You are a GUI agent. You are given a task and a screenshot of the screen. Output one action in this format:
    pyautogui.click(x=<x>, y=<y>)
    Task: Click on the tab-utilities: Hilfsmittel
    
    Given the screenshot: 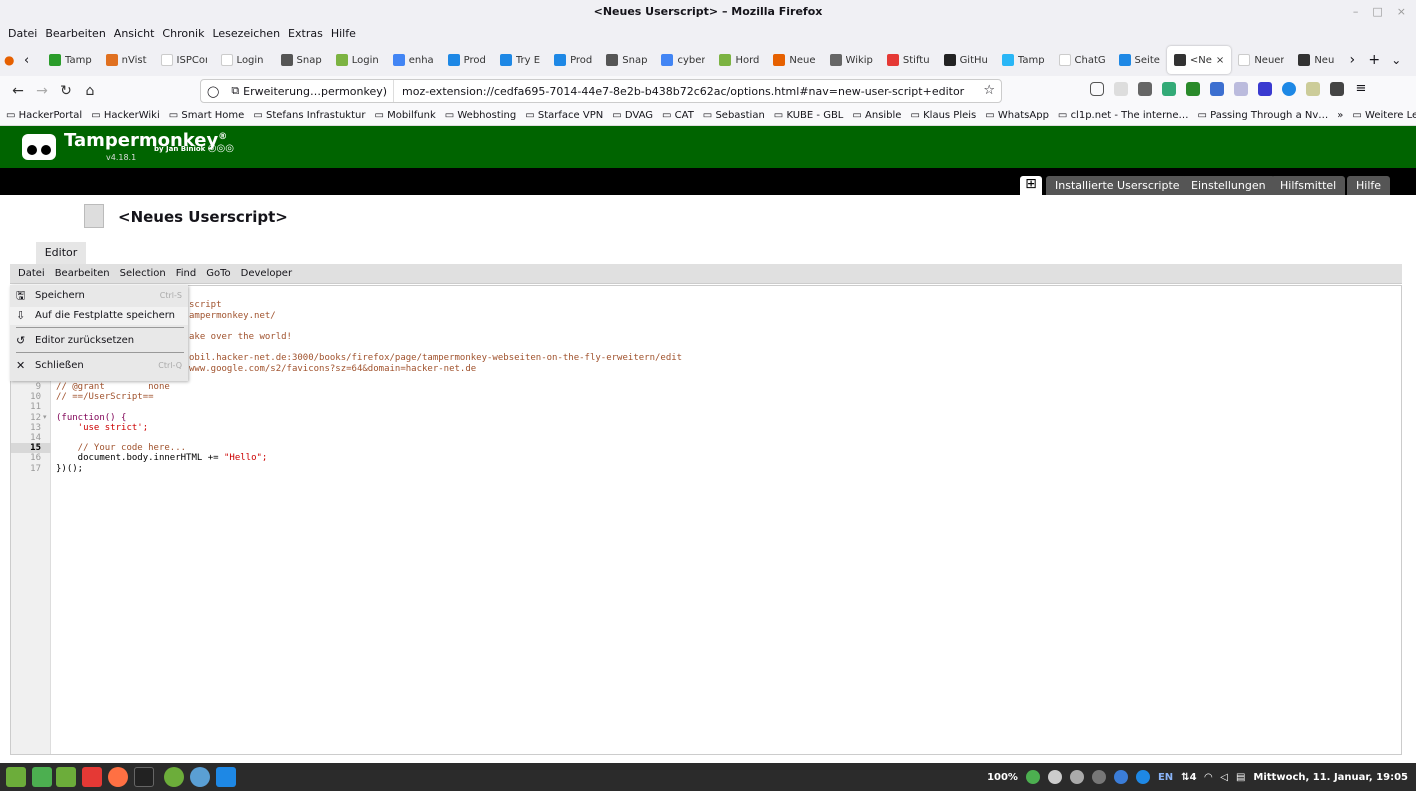 What is the action you would take?
    pyautogui.click(x=1308, y=185)
    